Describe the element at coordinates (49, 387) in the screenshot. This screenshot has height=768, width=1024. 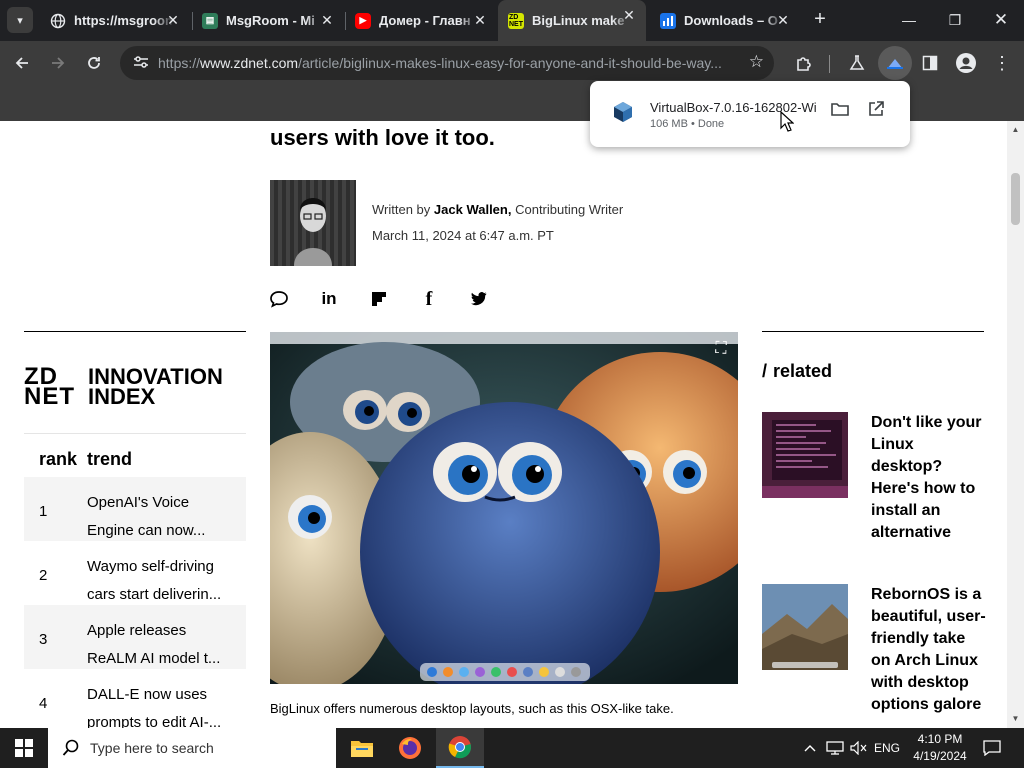
I see `zdnet-logo: ZD NET` at that location.